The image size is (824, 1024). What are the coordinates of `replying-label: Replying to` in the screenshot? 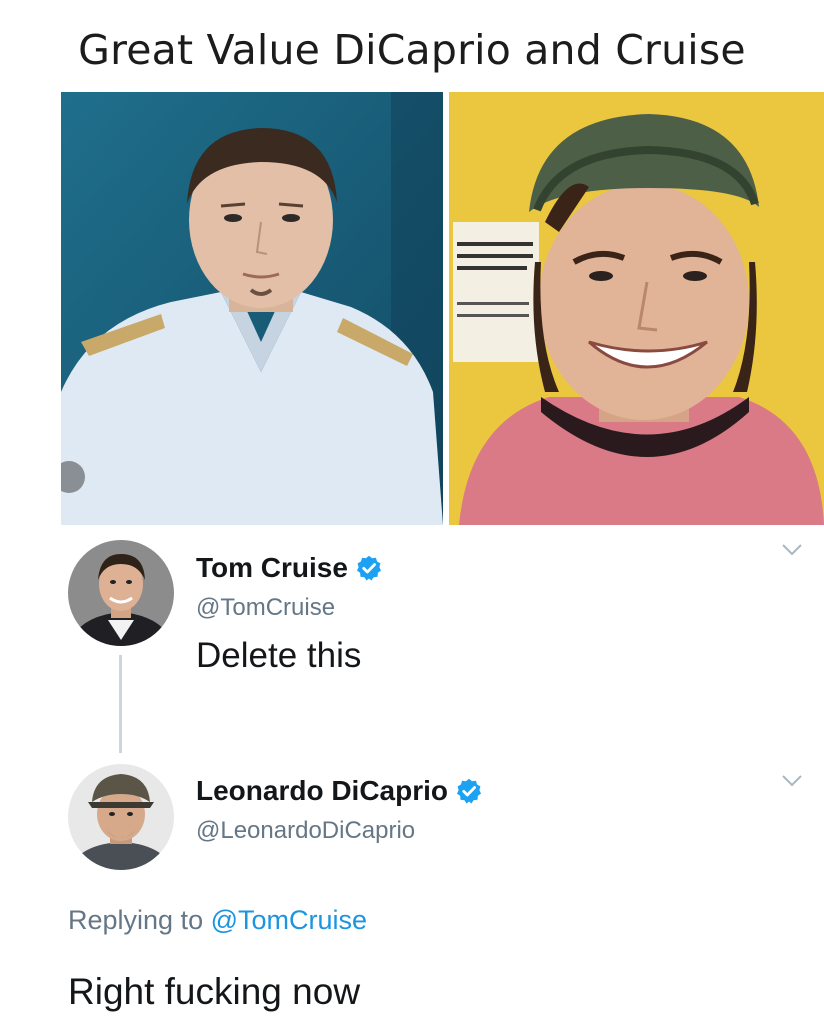 It's located at (136, 920).